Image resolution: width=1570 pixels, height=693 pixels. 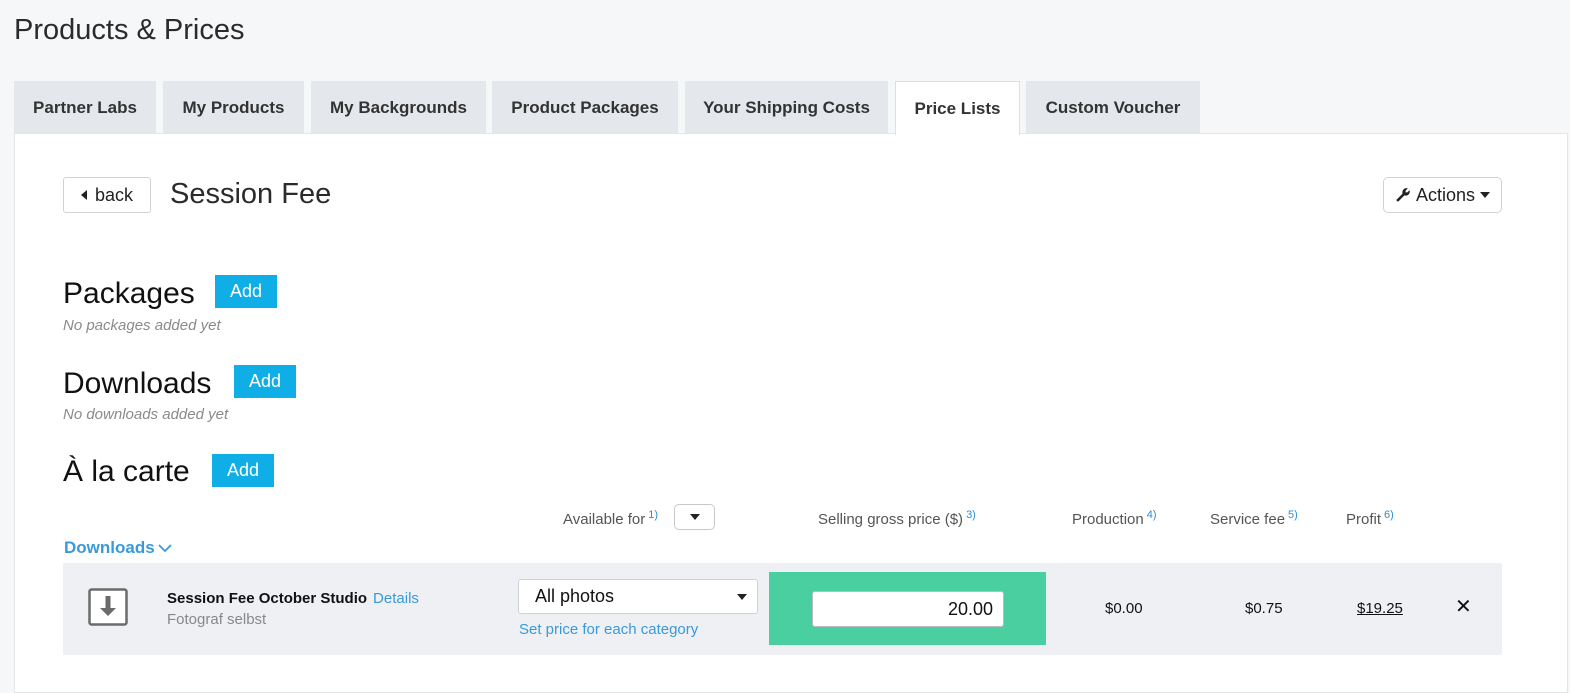 What do you see at coordinates (786, 107) in the screenshot?
I see `tab-shipping-costs: Your Shipping Costs` at bounding box center [786, 107].